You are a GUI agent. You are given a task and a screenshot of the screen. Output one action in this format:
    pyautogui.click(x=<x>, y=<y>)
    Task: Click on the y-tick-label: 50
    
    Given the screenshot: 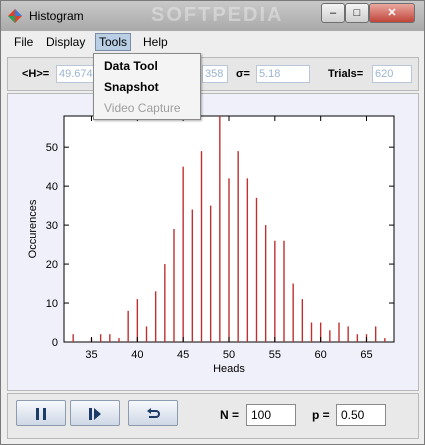 What is the action you would take?
    pyautogui.click(x=52, y=148)
    